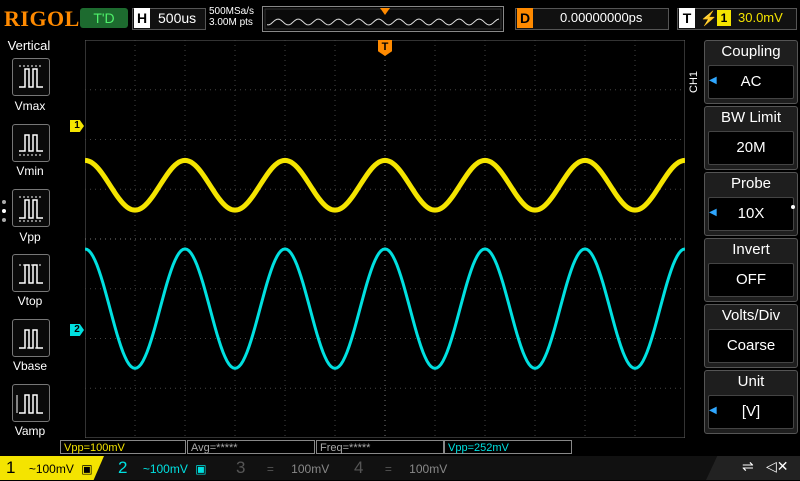 This screenshot has height=481, width=800. What do you see at coordinates (748, 466) in the screenshot?
I see `usb-icon: ⇌` at bounding box center [748, 466].